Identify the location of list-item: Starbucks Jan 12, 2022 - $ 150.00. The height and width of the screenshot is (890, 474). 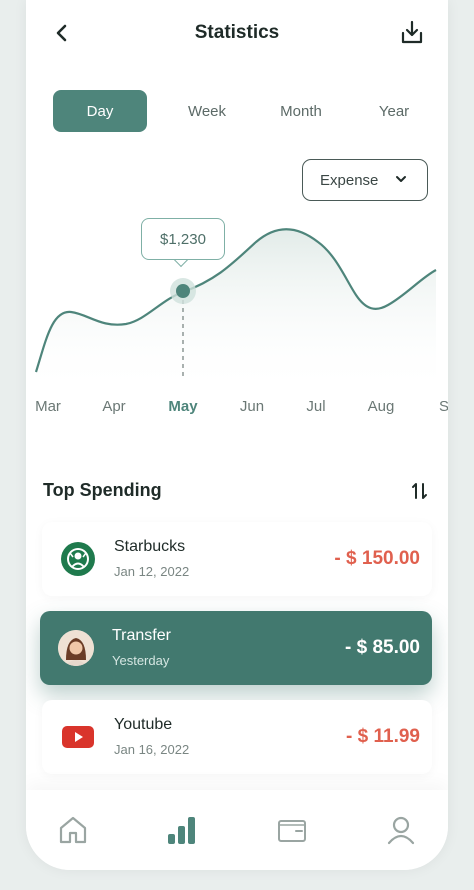
(237, 559).